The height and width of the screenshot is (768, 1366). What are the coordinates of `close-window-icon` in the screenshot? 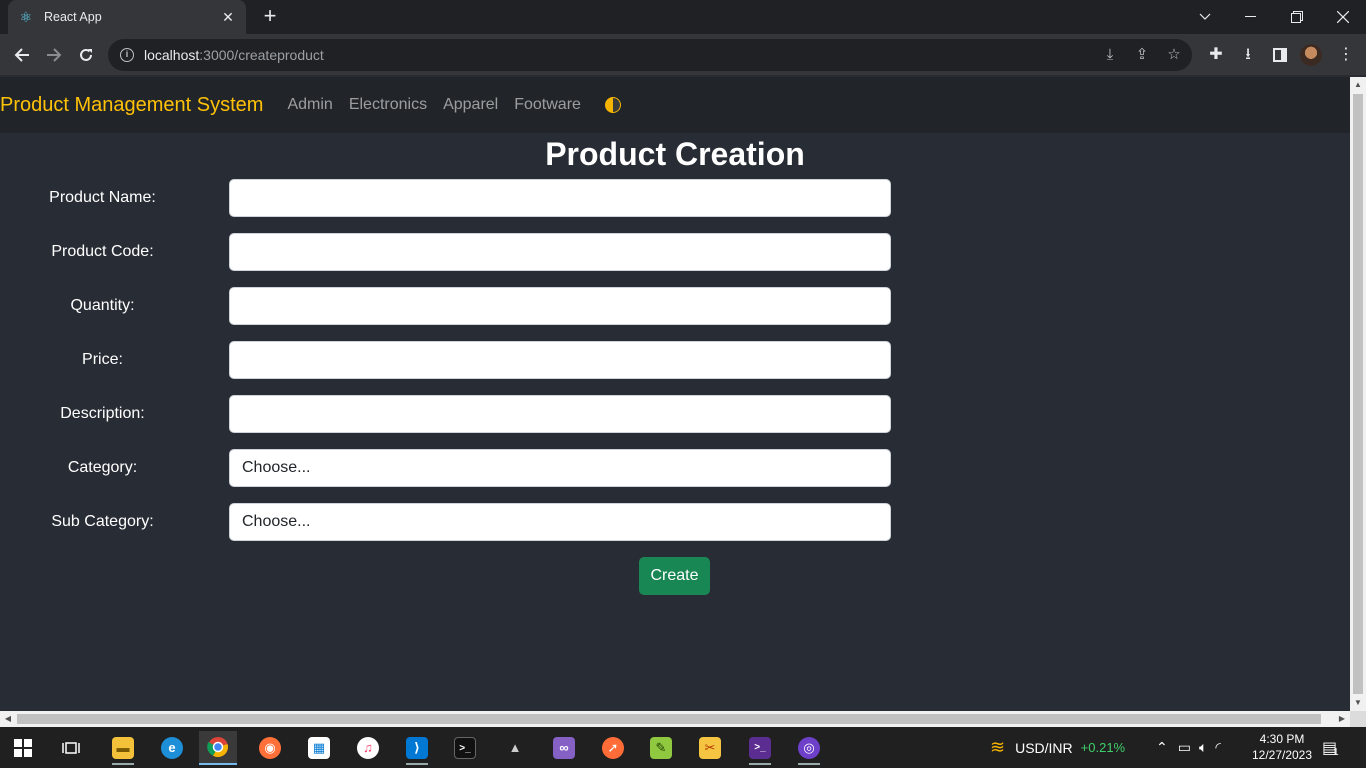 It's located at (1343, 17).